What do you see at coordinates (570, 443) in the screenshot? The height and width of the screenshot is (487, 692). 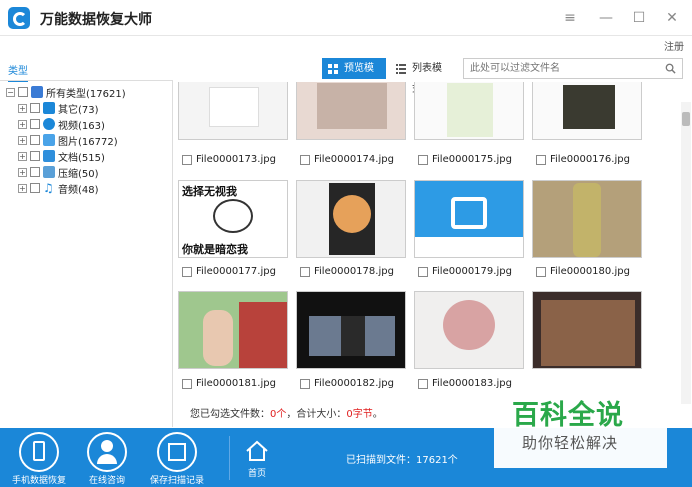 I see `watermark-subtitle: 助你轻松解决` at bounding box center [570, 443].